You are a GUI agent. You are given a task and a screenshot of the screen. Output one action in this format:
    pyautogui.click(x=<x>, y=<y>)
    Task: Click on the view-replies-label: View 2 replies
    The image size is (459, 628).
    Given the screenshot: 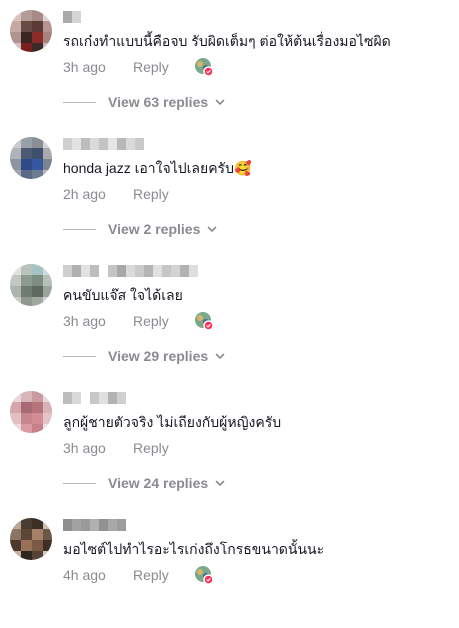 What is the action you would take?
    pyautogui.click(x=154, y=229)
    